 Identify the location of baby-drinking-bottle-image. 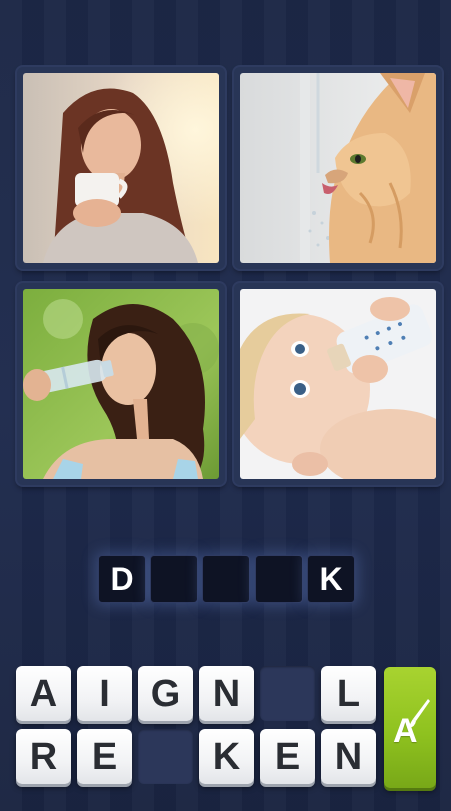
(338, 384).